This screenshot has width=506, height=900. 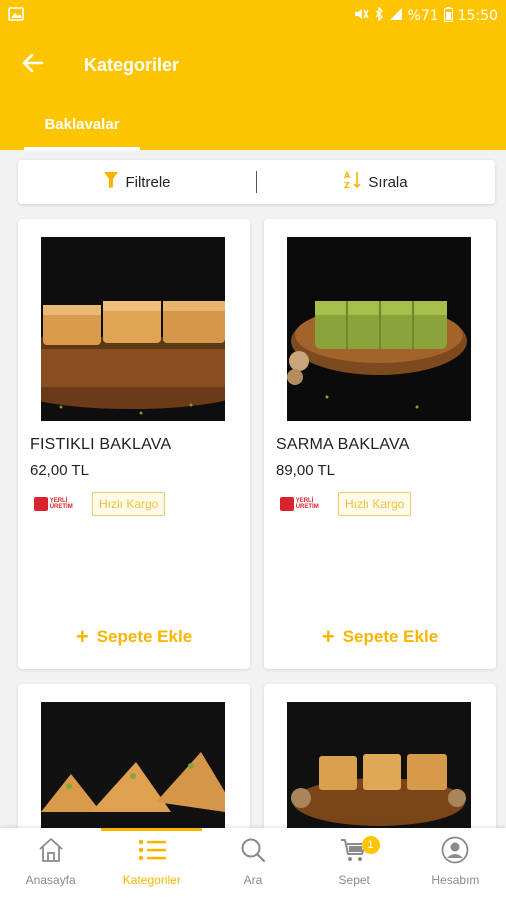 I want to click on svg-text: A, so click(x=347, y=175).